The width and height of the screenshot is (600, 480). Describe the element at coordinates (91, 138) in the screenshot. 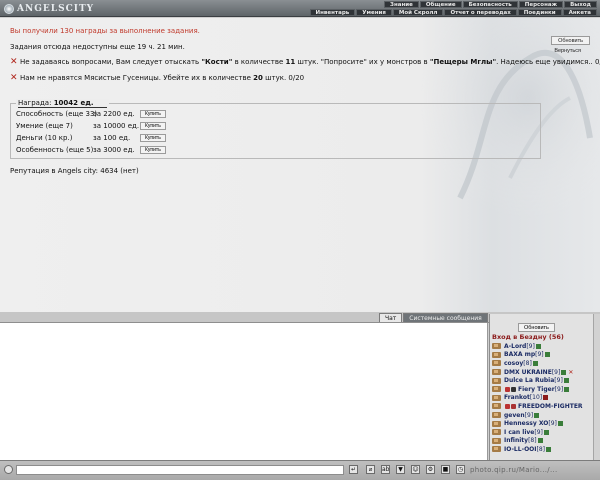

I see `reward-row: Деньги (10 кр.) за 100 ед. Купить` at that location.